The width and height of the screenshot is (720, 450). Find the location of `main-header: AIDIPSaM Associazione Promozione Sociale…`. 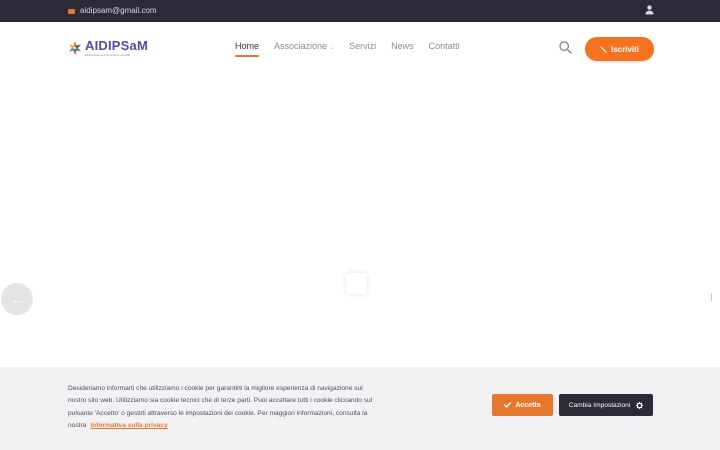

main-header: AIDIPSaM Associazione Promozione Sociale… is located at coordinates (360, 48).